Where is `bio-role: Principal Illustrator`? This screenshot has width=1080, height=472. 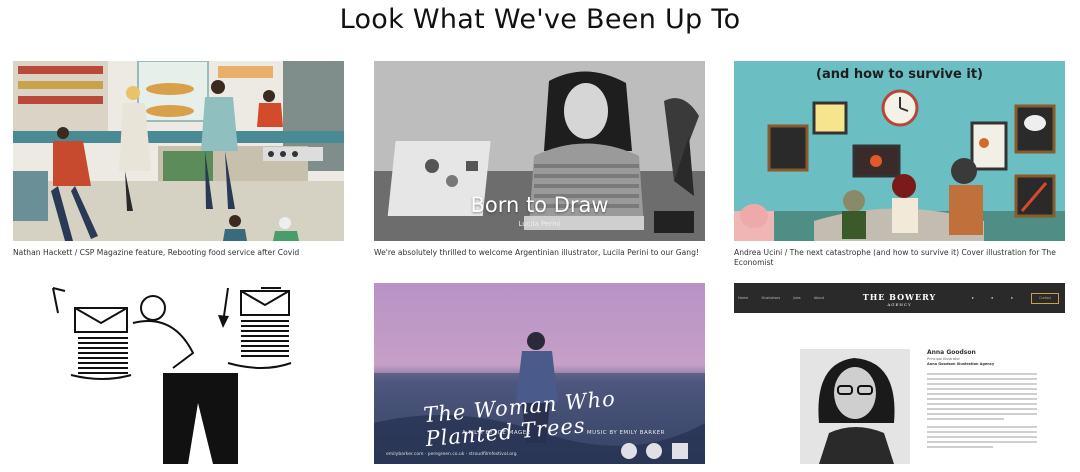
bio-role: Principal Illustrator is located at coordinates (943, 359).